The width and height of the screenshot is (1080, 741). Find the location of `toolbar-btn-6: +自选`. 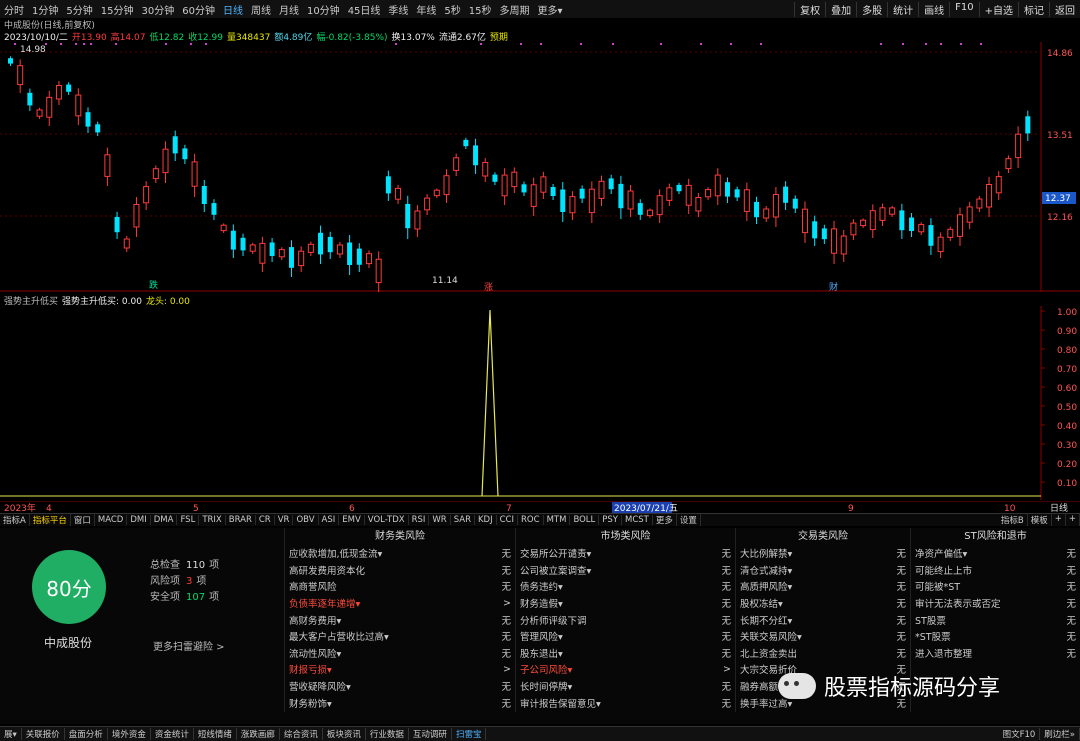

toolbar-btn-6: +自选 is located at coordinates (998, 9).